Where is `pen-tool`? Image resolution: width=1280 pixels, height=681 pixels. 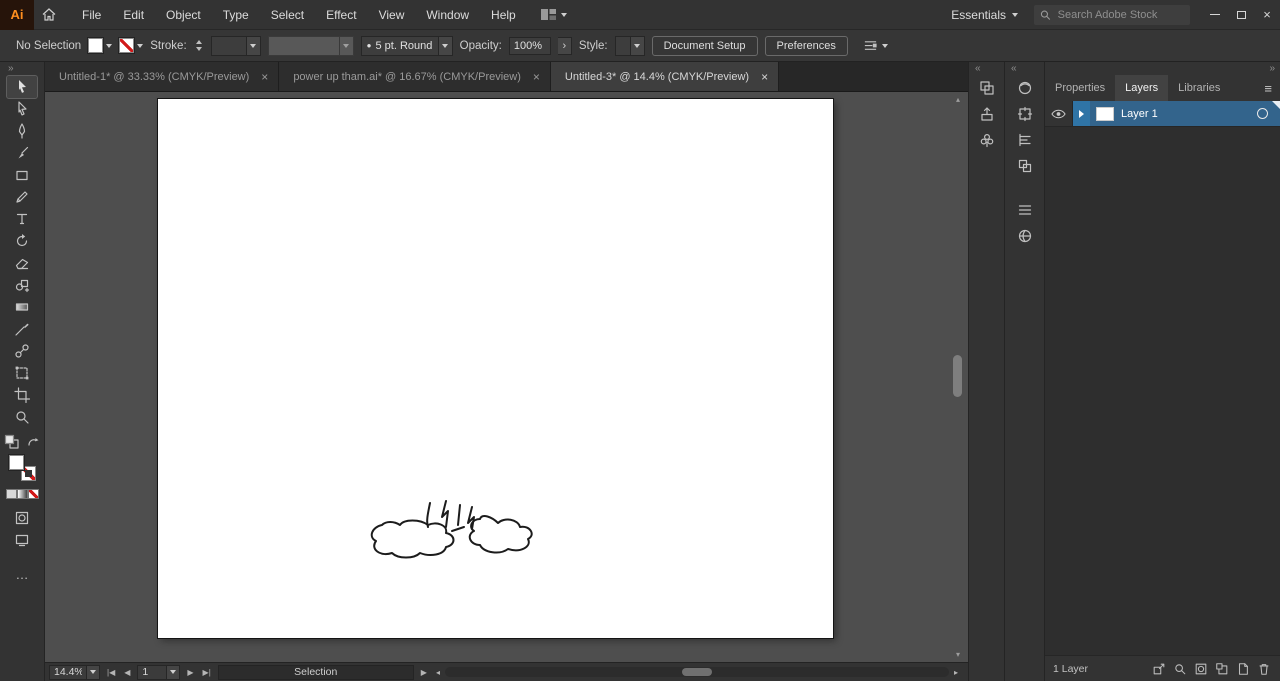
pen-tool is located at coordinates (22, 131).